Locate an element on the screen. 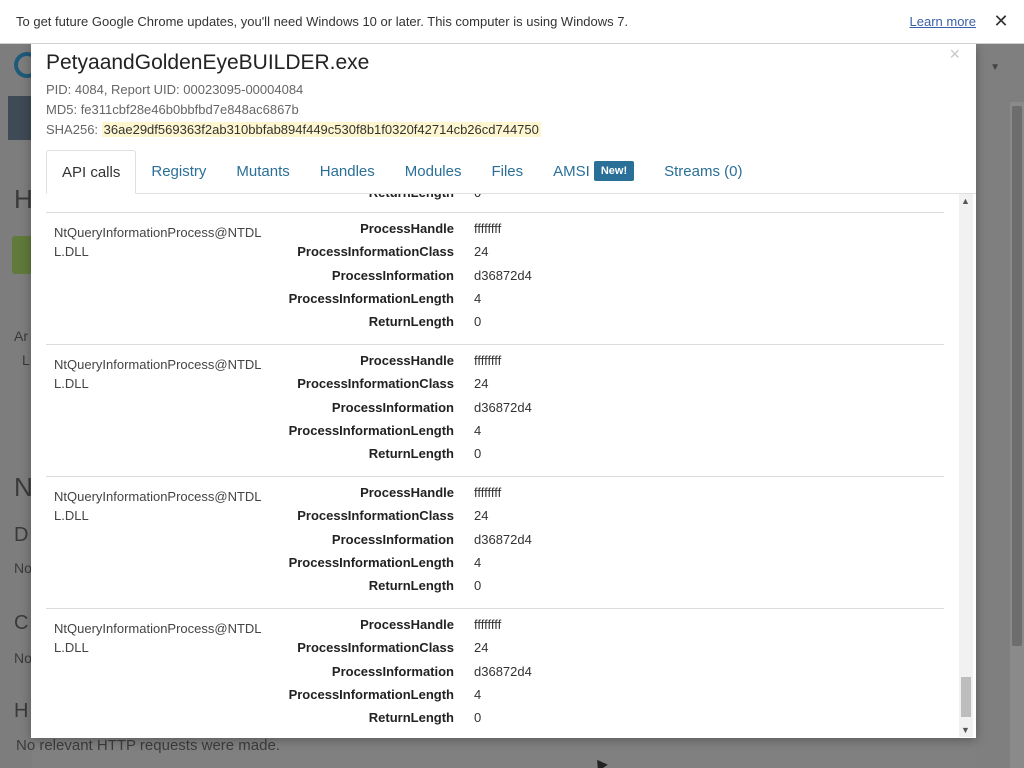  tab-streams: Streams (0) is located at coordinates (703, 172).